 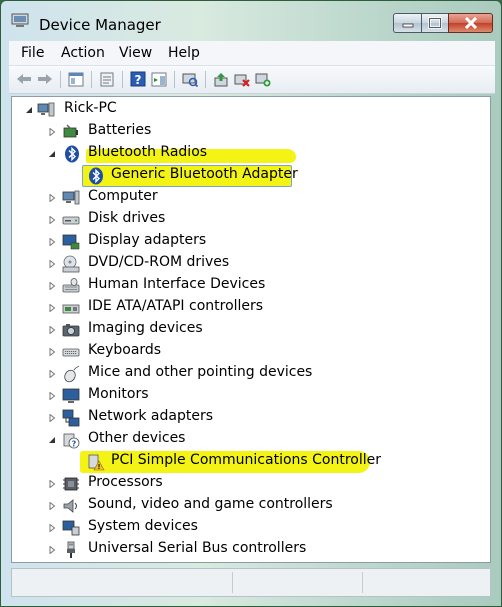 I want to click on close-icon, so click(x=470, y=23).